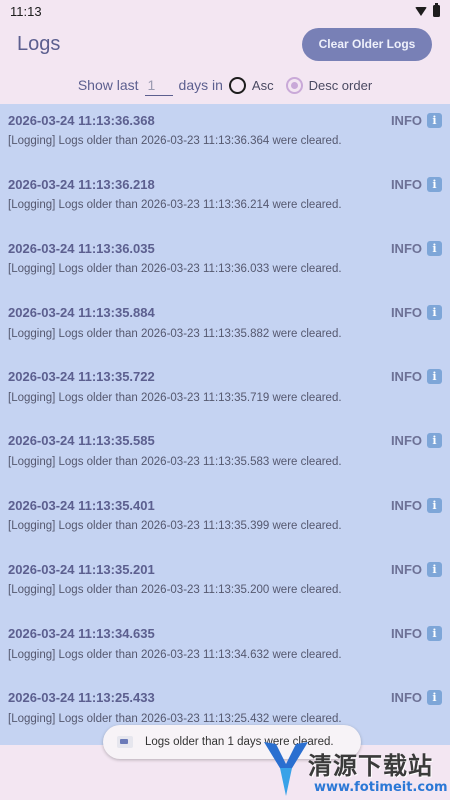  I want to click on log-header: 2026-03-24 11:13:35.401 INFO i, so click(225, 505).